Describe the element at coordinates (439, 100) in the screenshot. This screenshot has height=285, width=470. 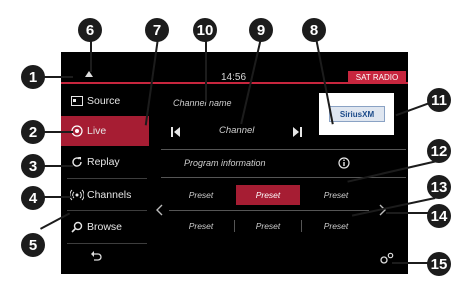
I see `callout-11: 11` at that location.